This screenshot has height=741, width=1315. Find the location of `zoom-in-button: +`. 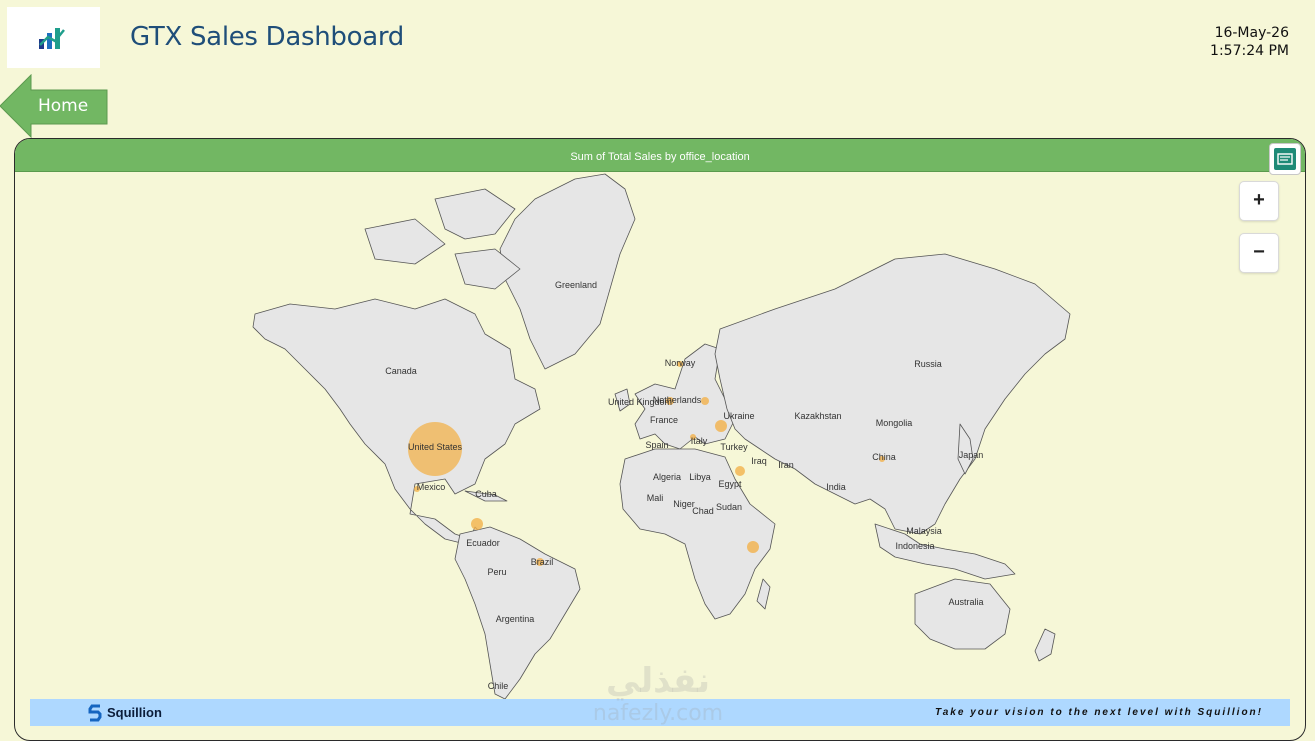

zoom-in-button: + is located at coordinates (1259, 201).